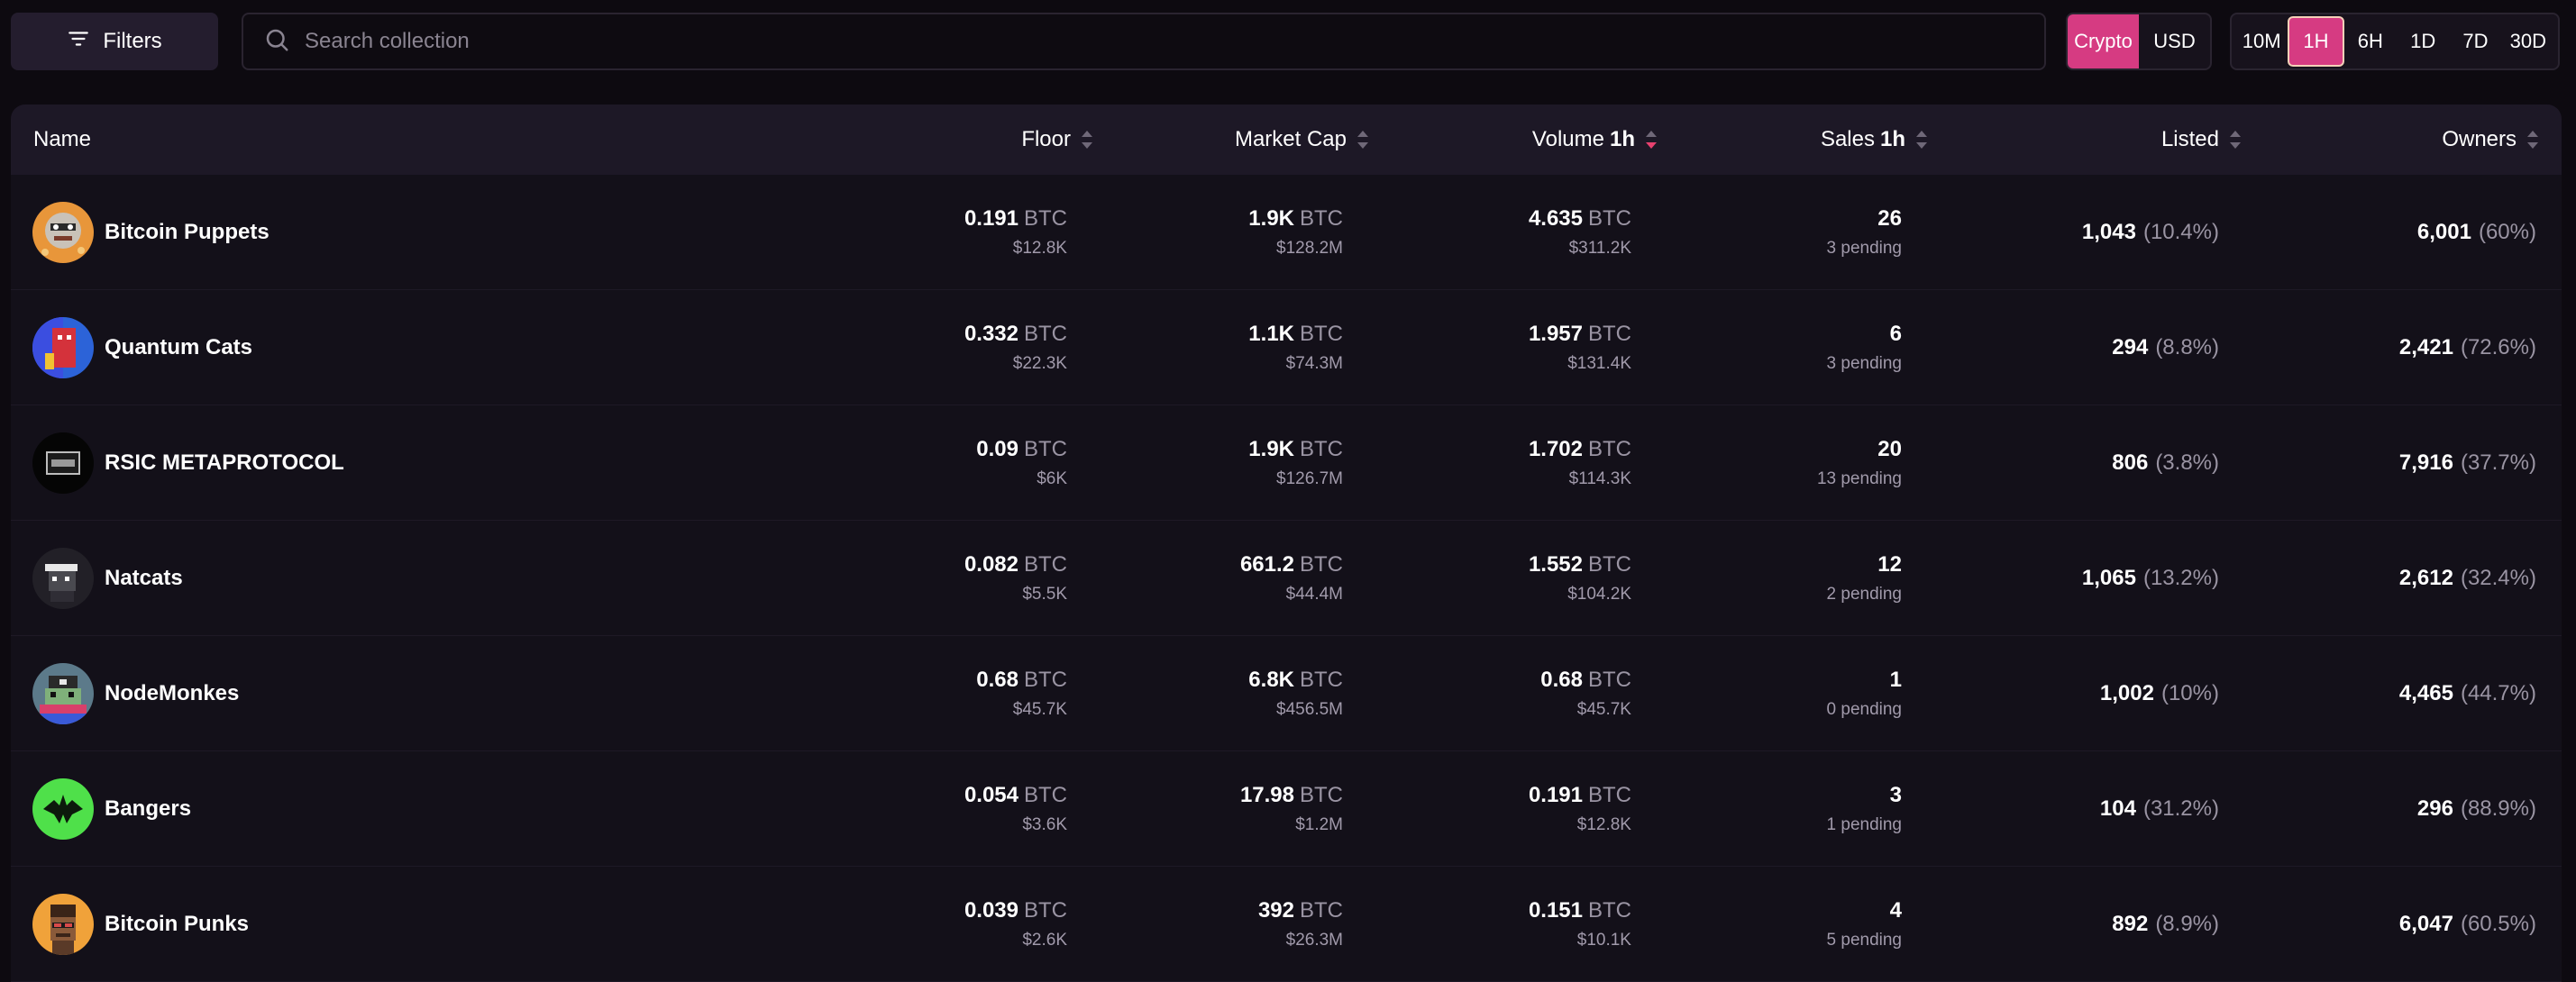 This screenshot has height=982, width=2576. I want to click on collection-name: Bangers, so click(148, 809).